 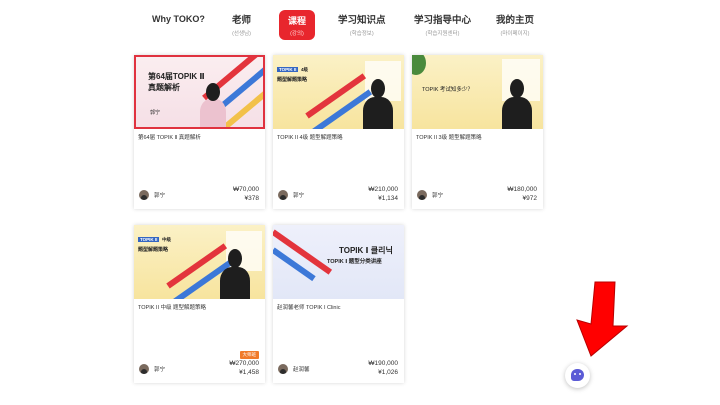 I want to click on course-thumbnail: TOPIK II 中级 题型解题策略, so click(x=199, y=262).